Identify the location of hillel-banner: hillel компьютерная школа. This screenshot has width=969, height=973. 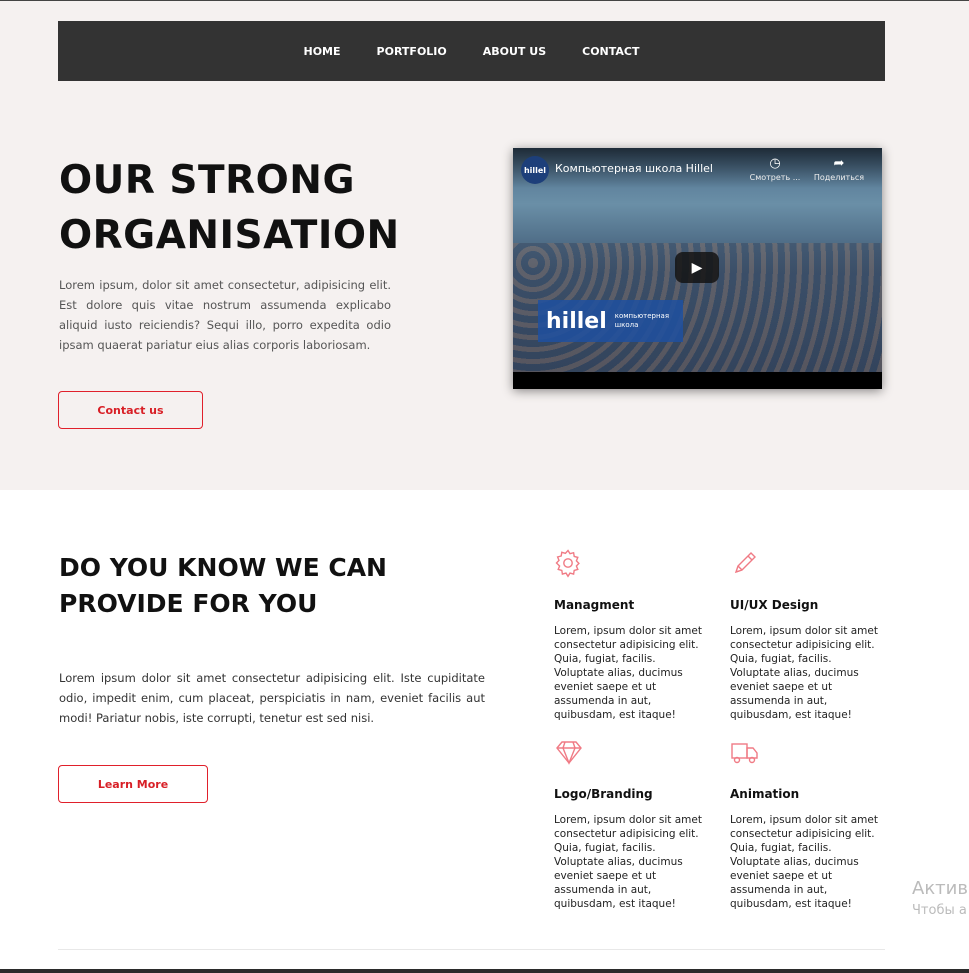
(610, 321).